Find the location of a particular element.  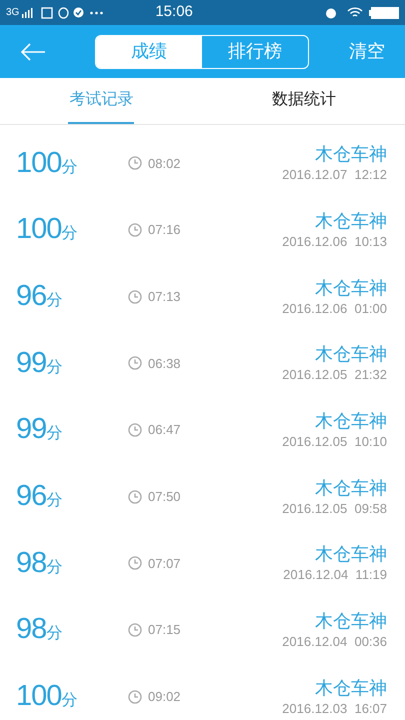

duration-text: 07:13 is located at coordinates (164, 297).